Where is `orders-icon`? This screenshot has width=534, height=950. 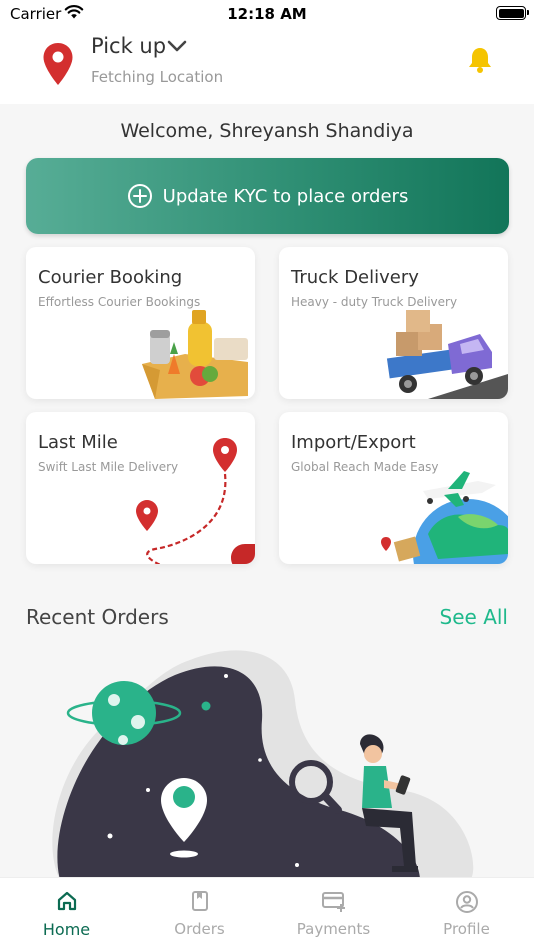 orders-icon is located at coordinates (199, 901).